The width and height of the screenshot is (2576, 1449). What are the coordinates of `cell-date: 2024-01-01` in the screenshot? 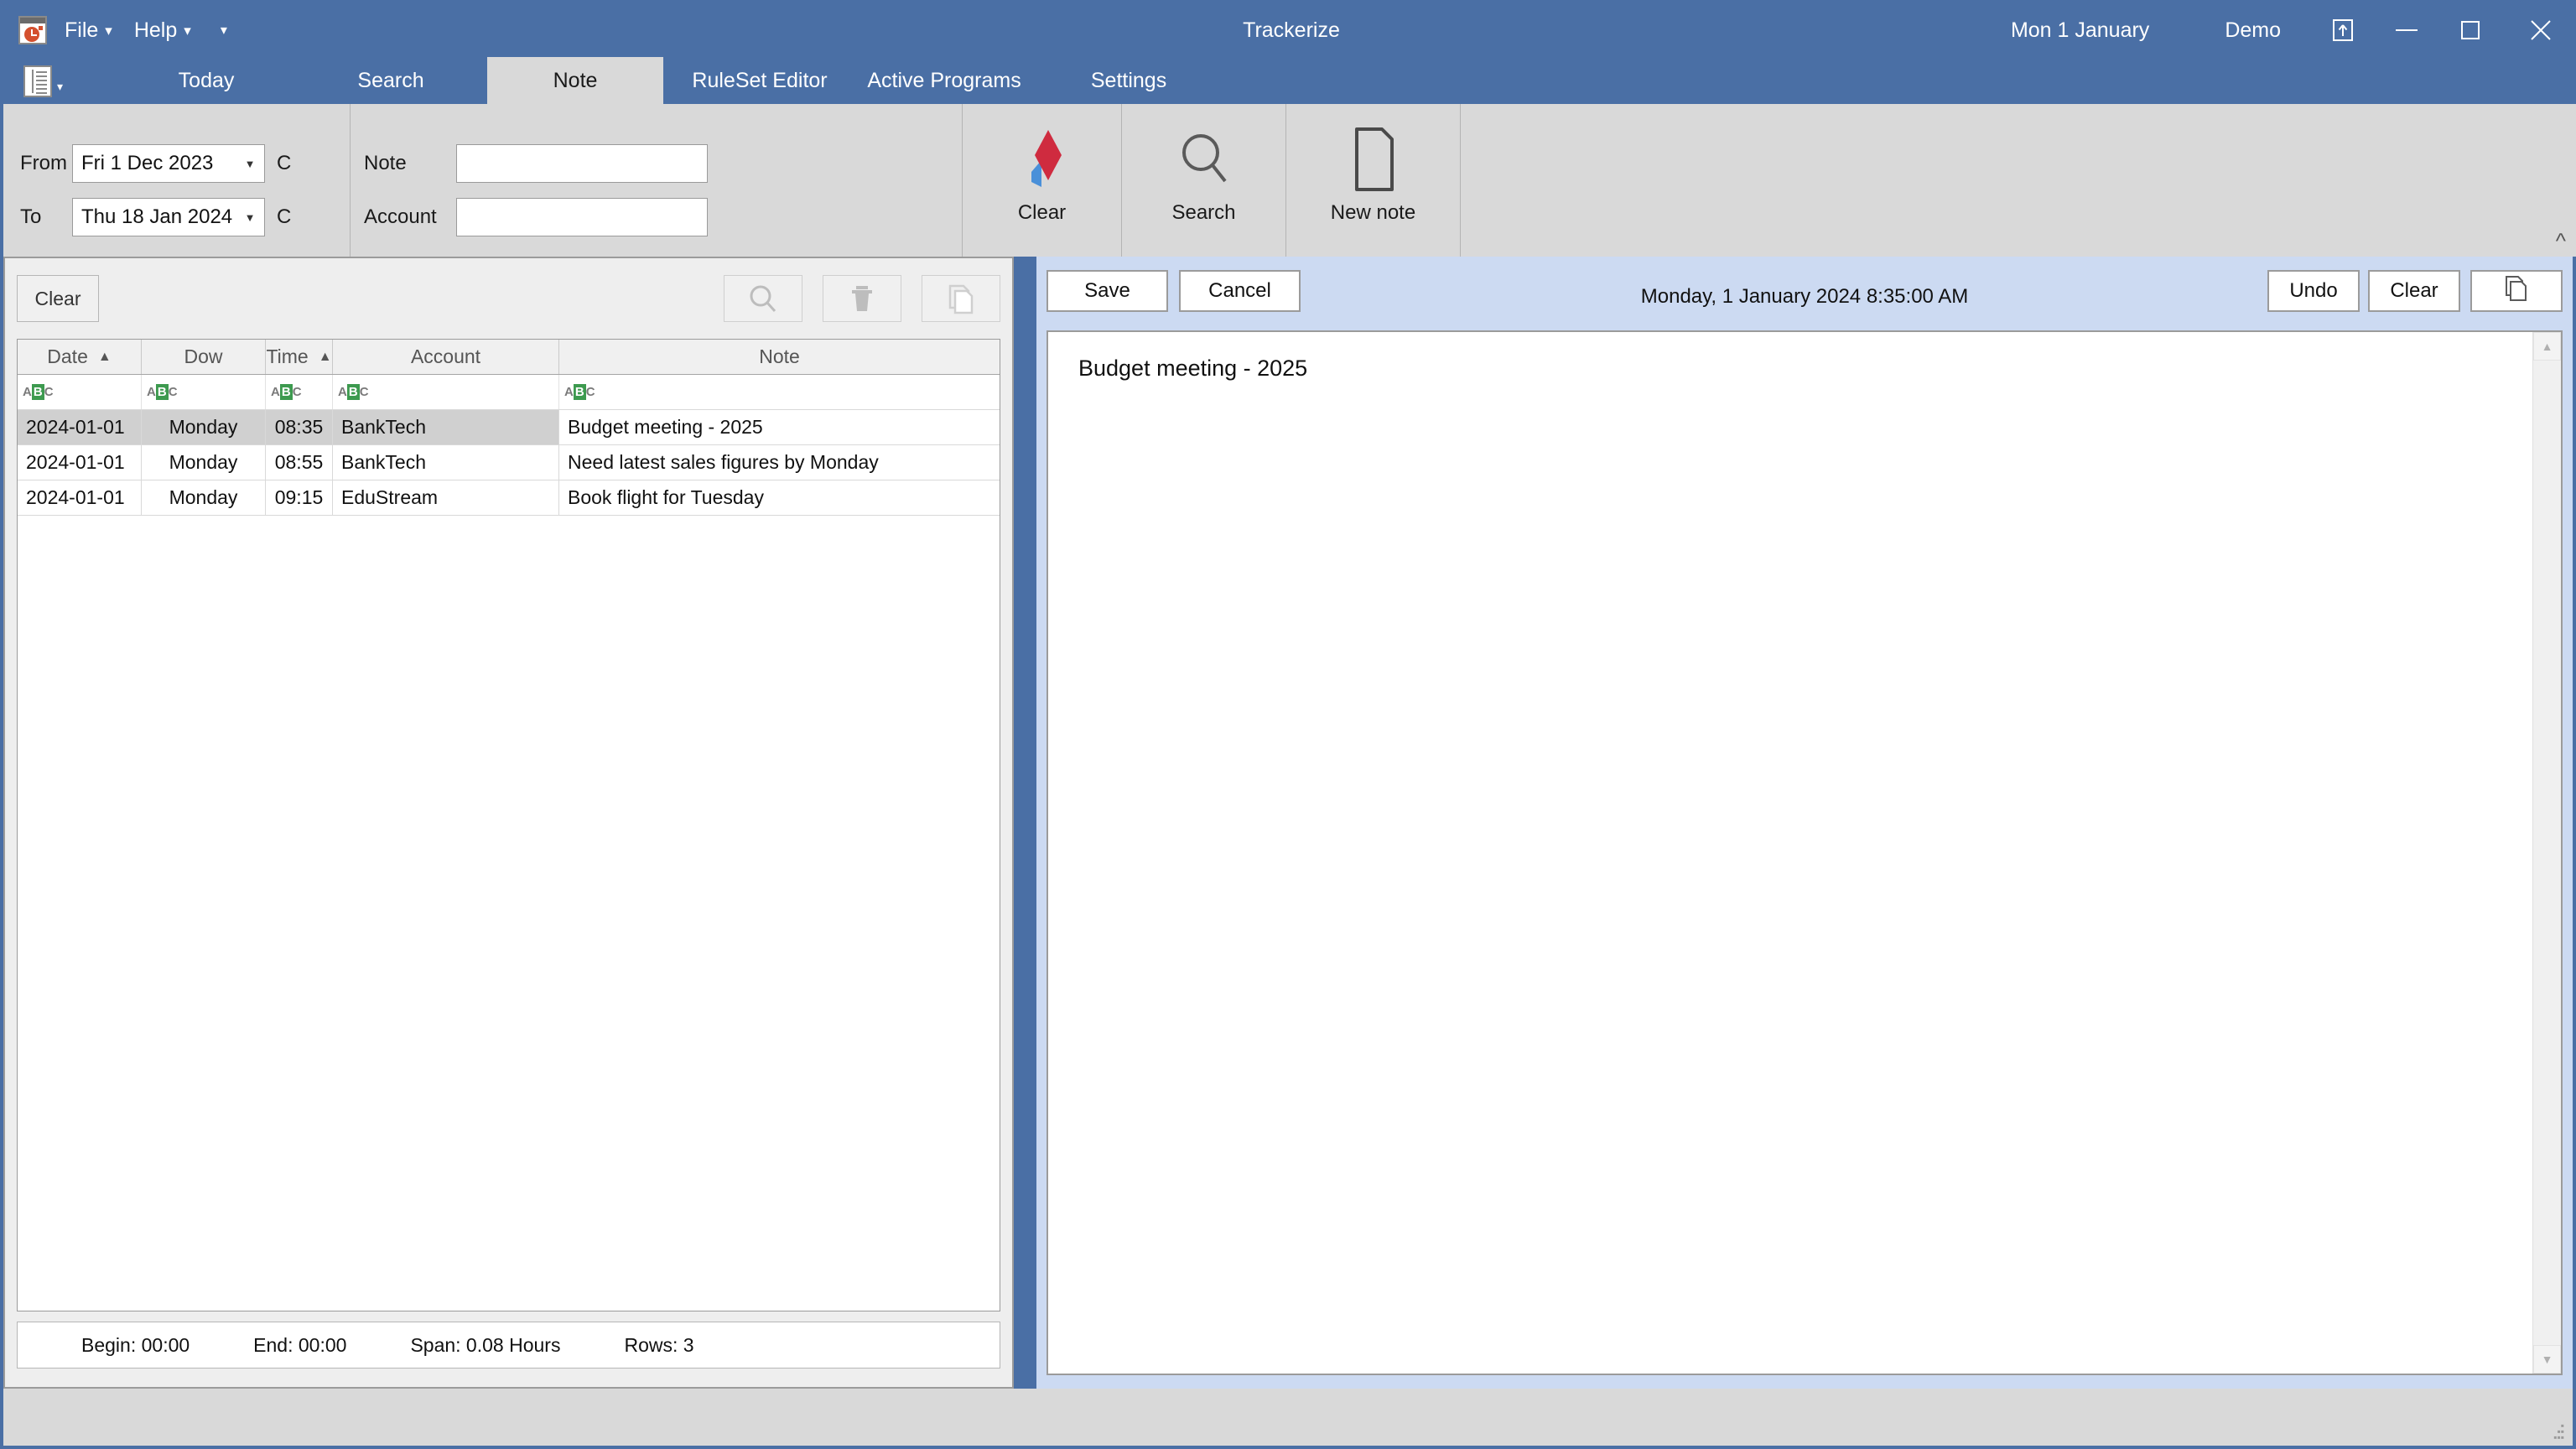 It's located at (80, 497).